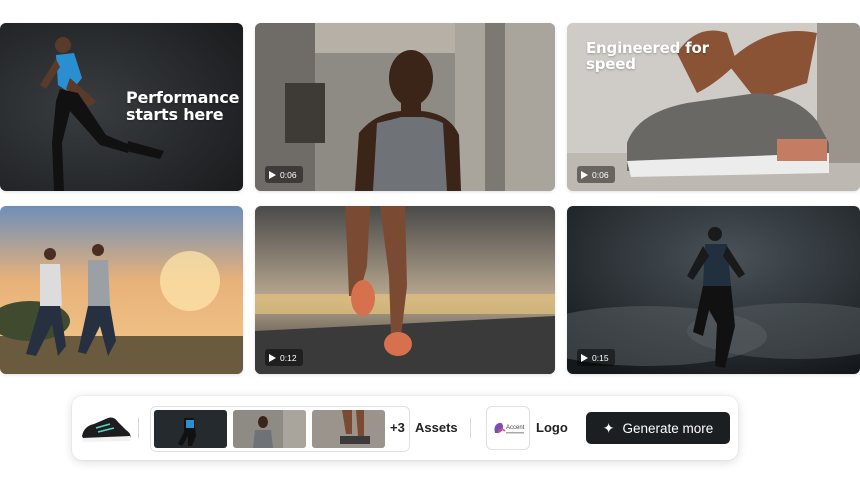  Describe the element at coordinates (515, 428) in the screenshot. I see `logo-brand-text: Accent` at that location.